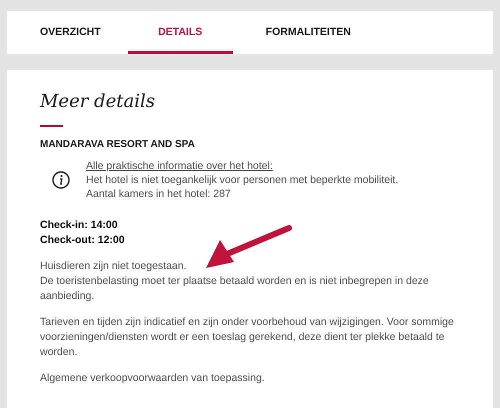 The image size is (500, 408). Describe the element at coordinates (70, 32) in the screenshot. I see `tab: OVERZICHT` at that location.